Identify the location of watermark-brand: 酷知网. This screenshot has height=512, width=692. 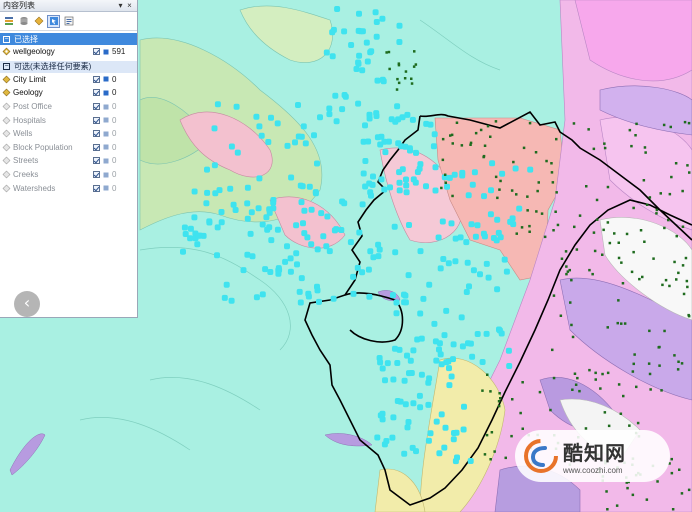
(594, 453).